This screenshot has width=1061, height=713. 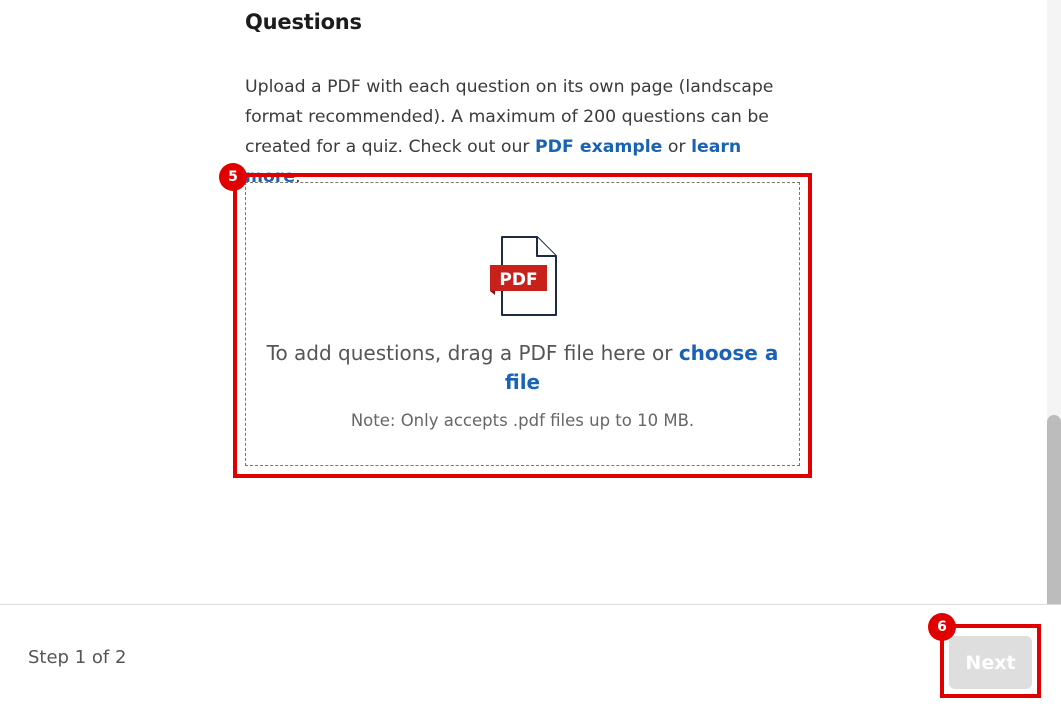 What do you see at coordinates (1054, 509) in the screenshot?
I see `scrollbar-thumb` at bounding box center [1054, 509].